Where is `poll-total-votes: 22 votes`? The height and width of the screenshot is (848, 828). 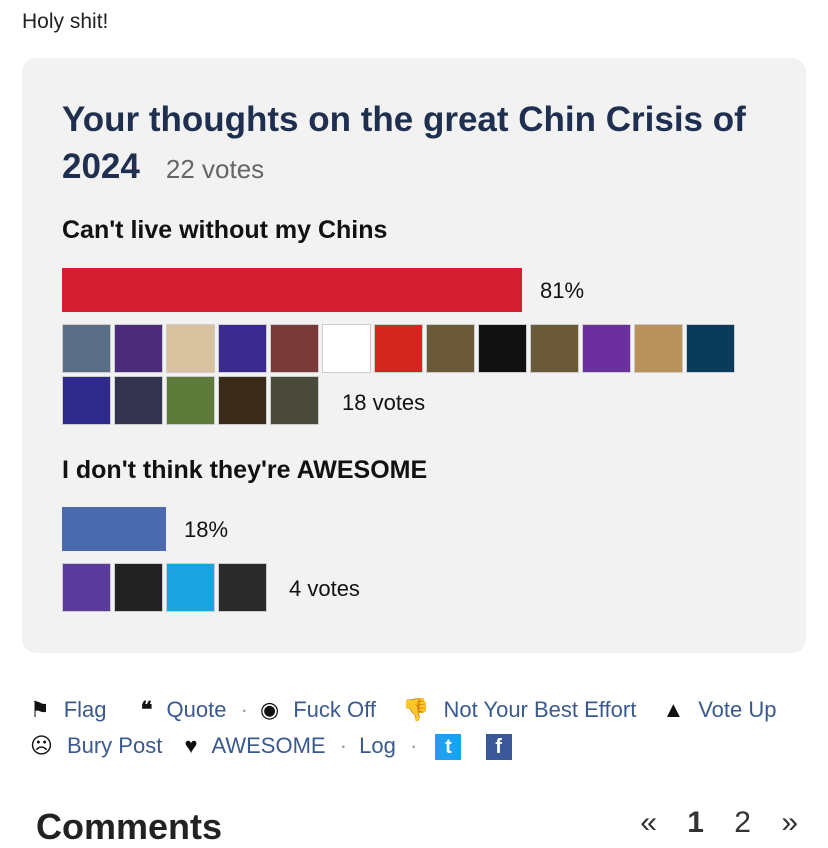
poll-total-votes: 22 votes is located at coordinates (215, 169).